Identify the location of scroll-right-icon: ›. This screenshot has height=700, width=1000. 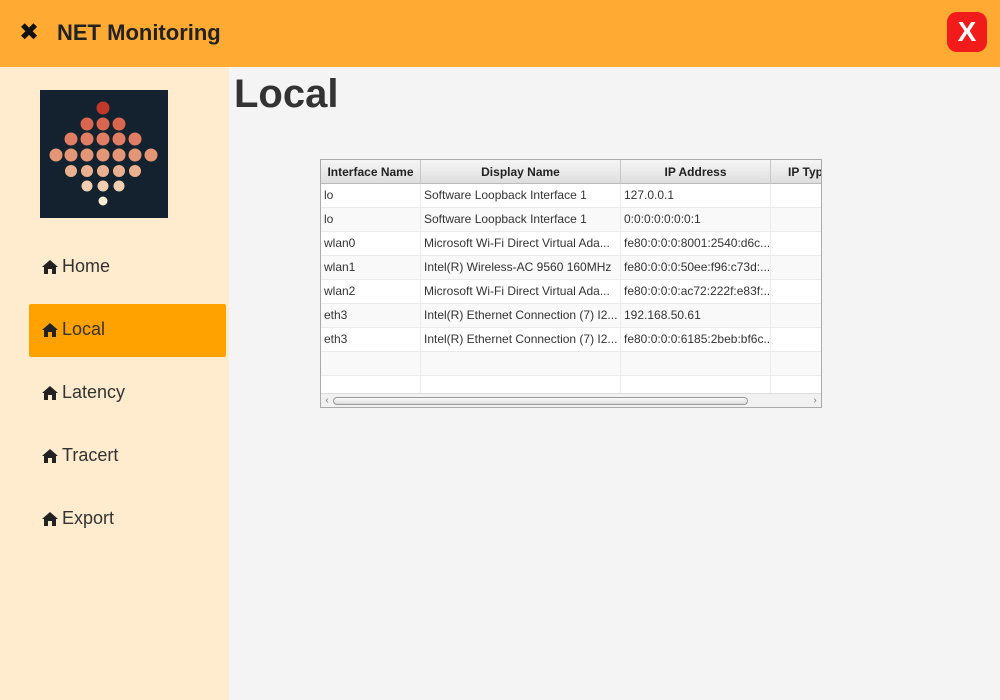
(815, 400).